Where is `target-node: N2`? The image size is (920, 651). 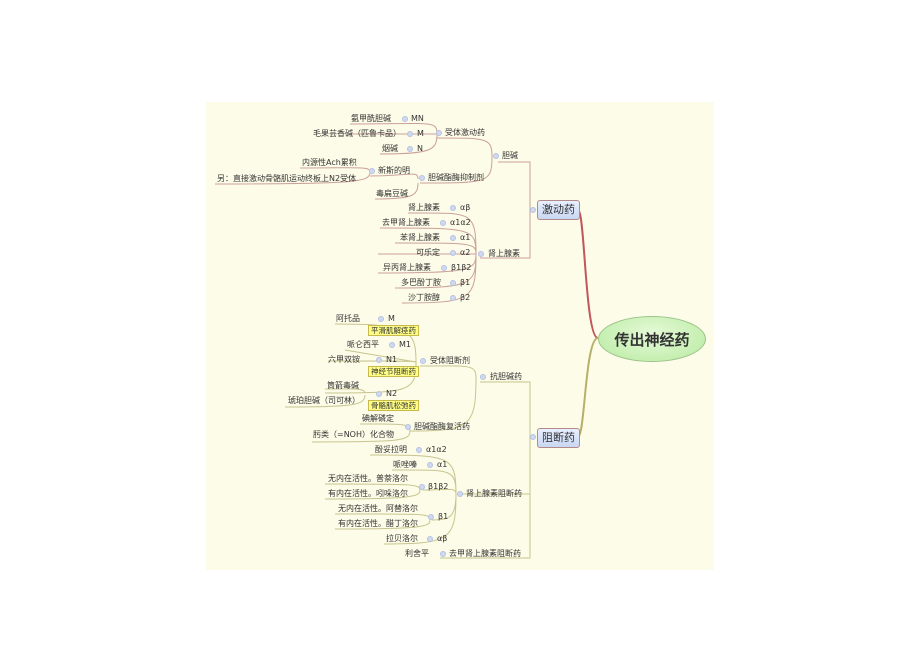 target-node: N2 is located at coordinates (391, 394).